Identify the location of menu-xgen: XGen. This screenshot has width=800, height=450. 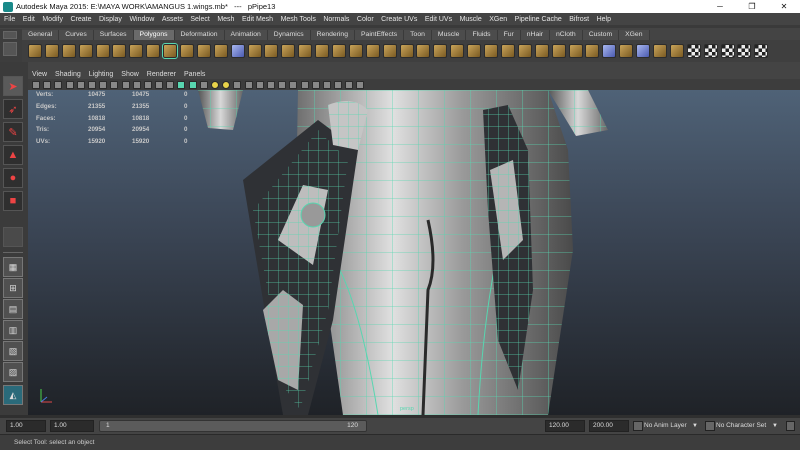
(498, 19).